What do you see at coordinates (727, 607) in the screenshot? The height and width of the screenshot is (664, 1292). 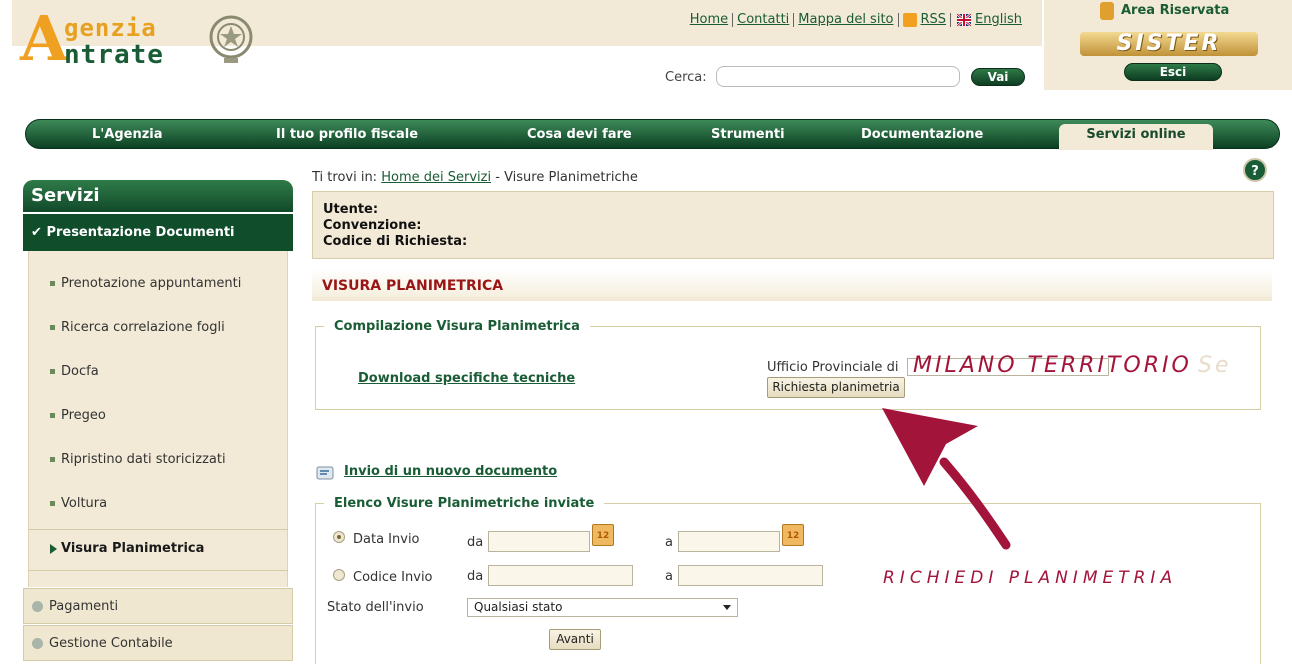 I see `chevron-down-icon` at bounding box center [727, 607].